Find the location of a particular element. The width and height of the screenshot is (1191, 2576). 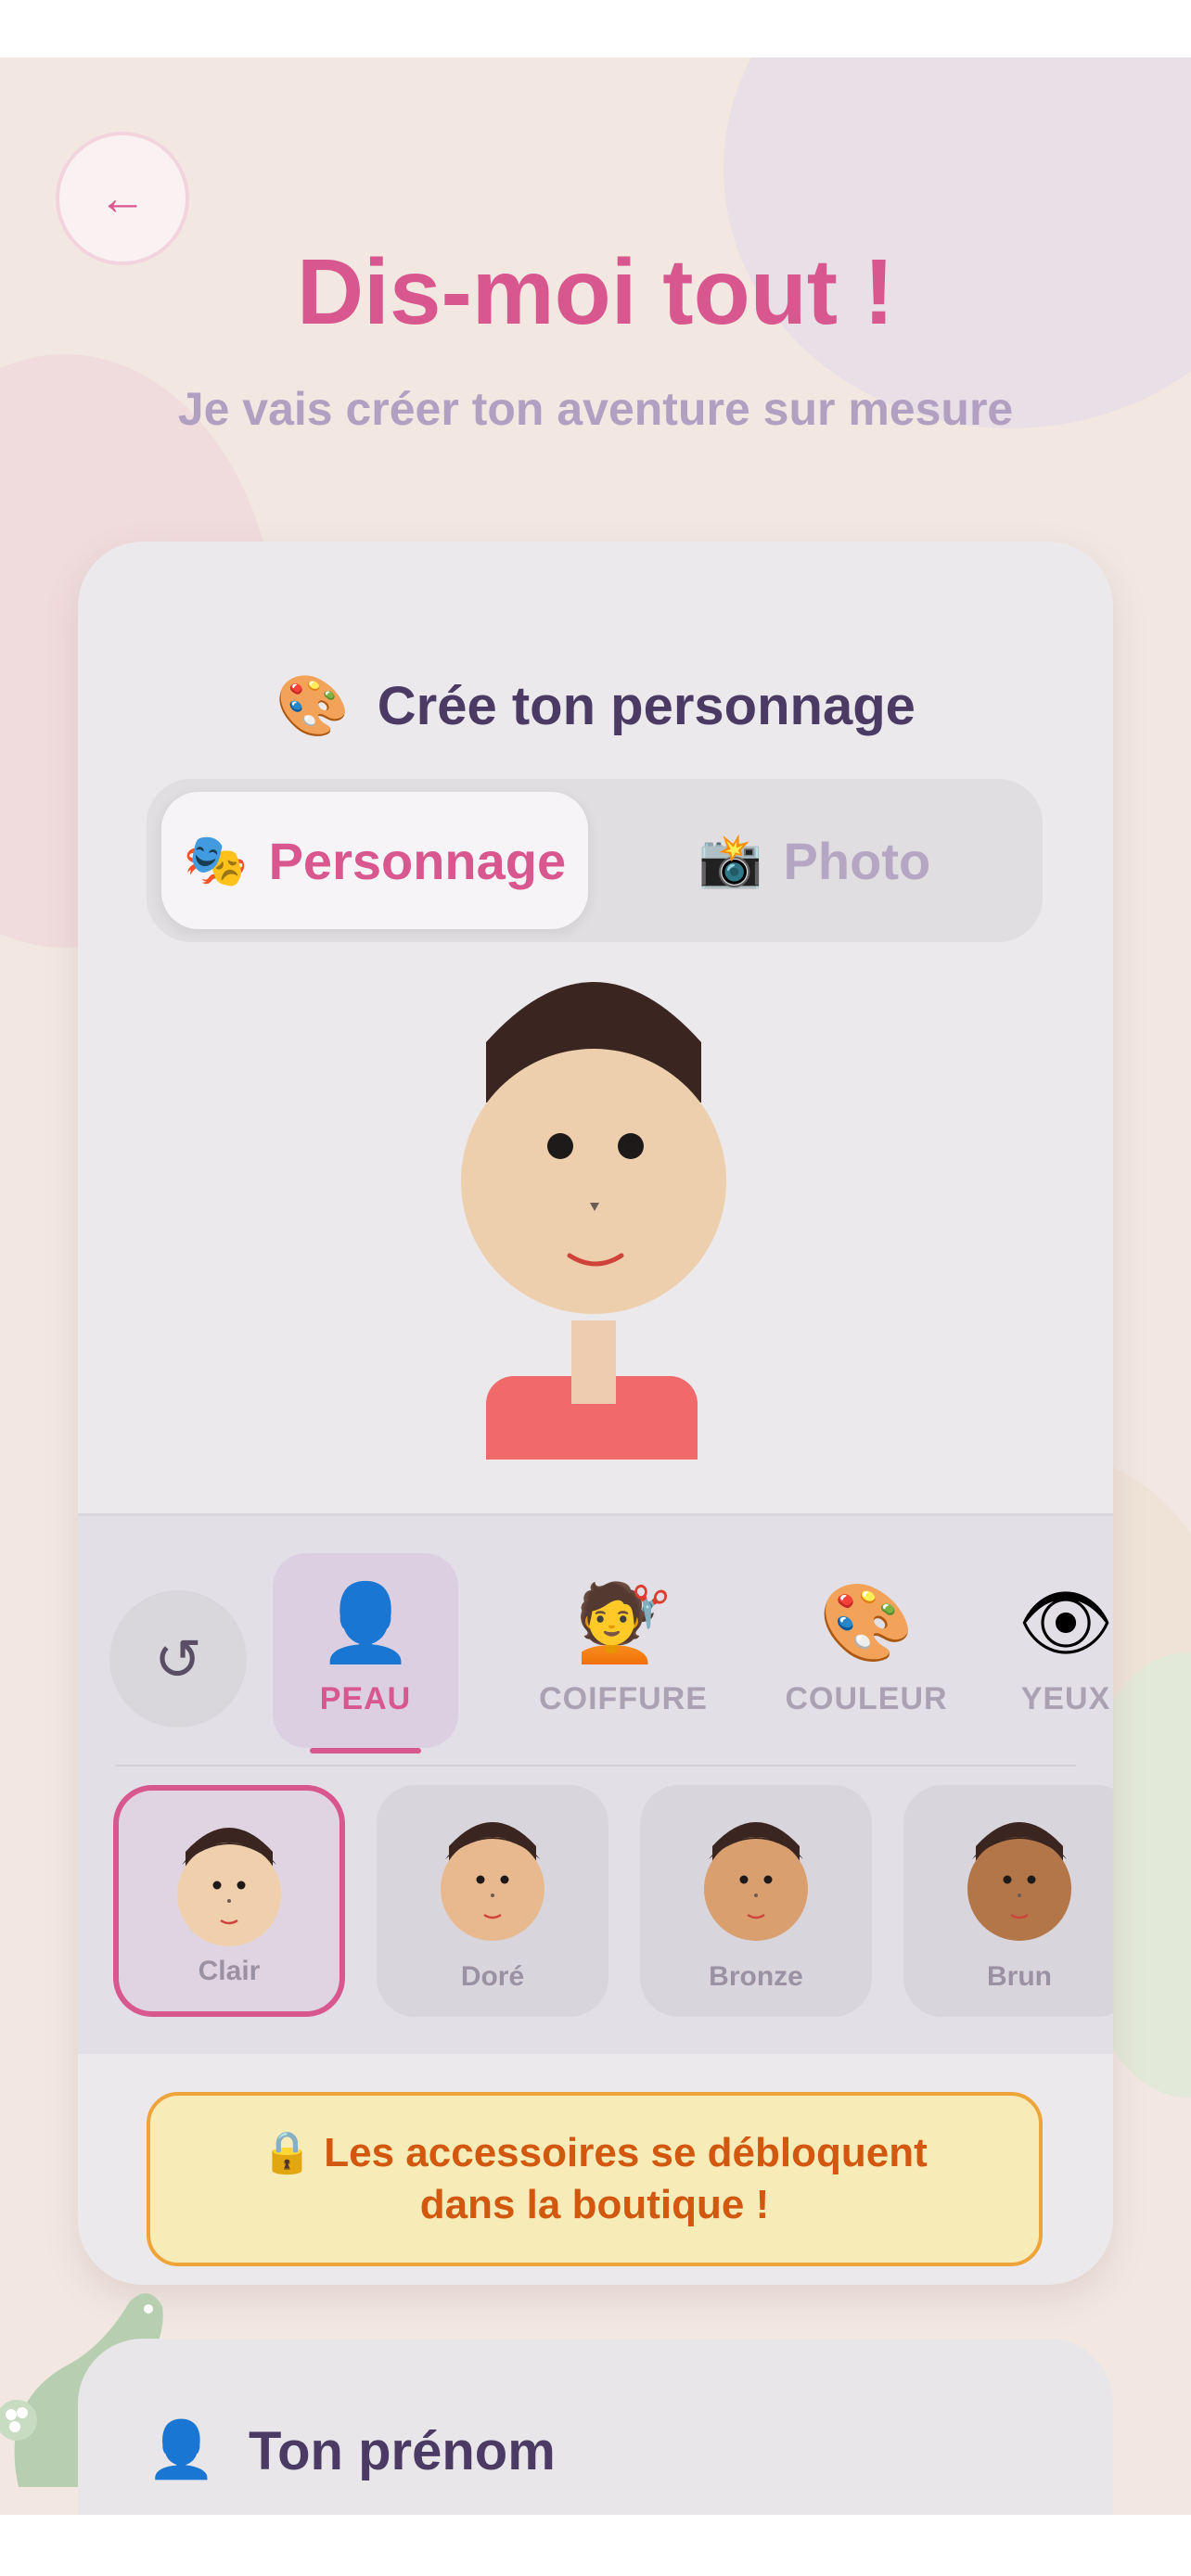

skin-option-label: Clair is located at coordinates (229, 1971).